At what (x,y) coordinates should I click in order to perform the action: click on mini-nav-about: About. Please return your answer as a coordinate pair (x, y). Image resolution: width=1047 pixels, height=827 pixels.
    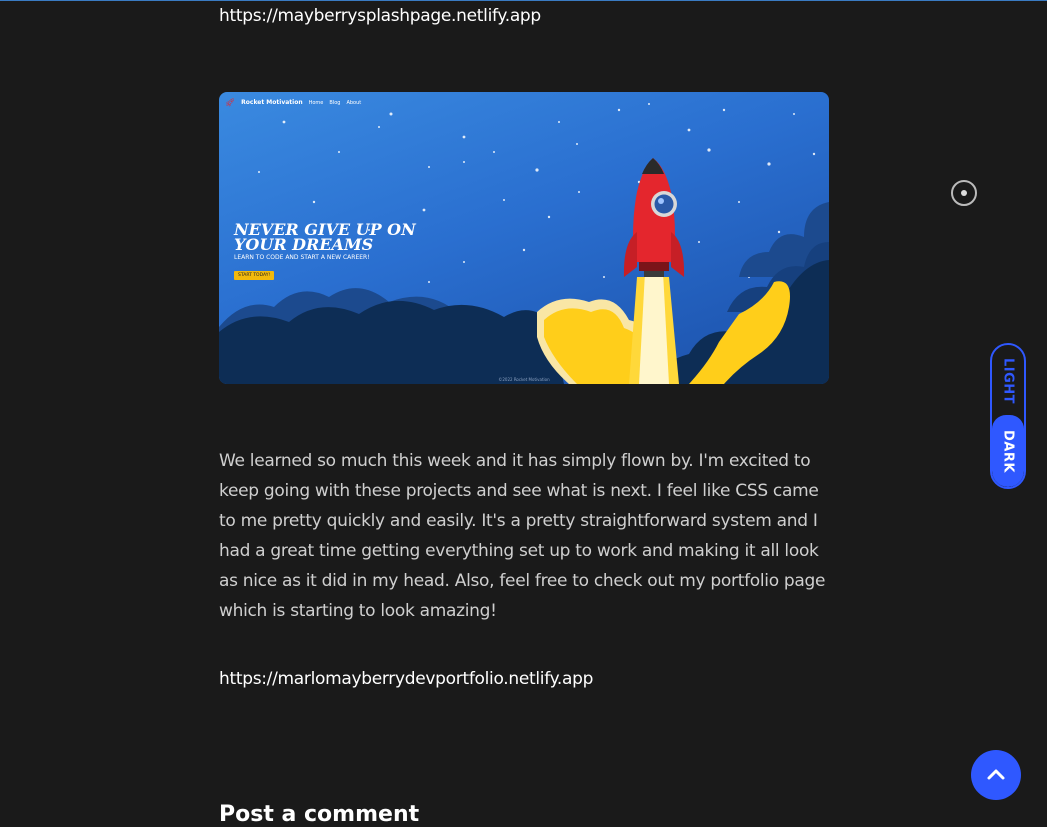
    Looking at the image, I should click on (354, 102).